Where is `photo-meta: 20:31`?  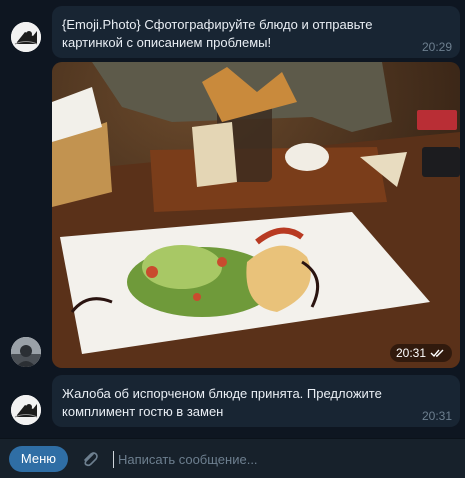 photo-meta: 20:31 is located at coordinates (420, 353).